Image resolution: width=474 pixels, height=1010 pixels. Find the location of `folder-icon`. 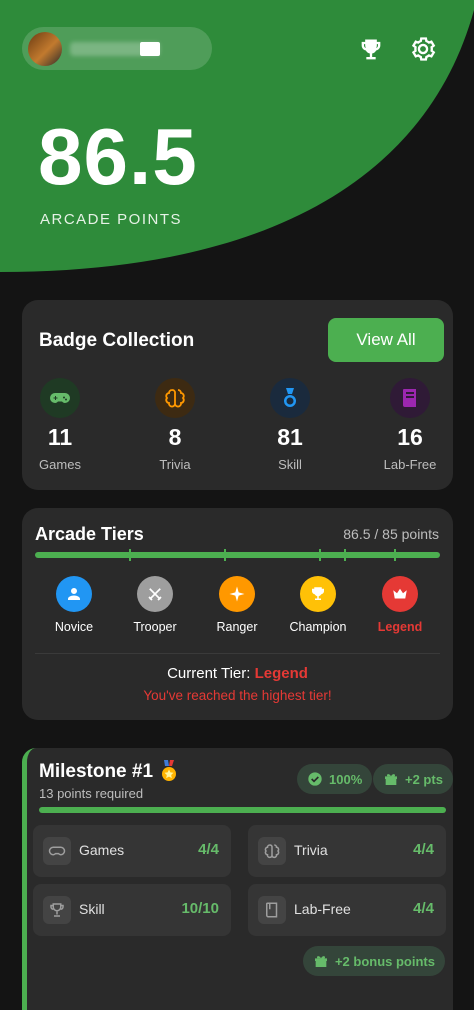

folder-icon is located at coordinates (150, 49).